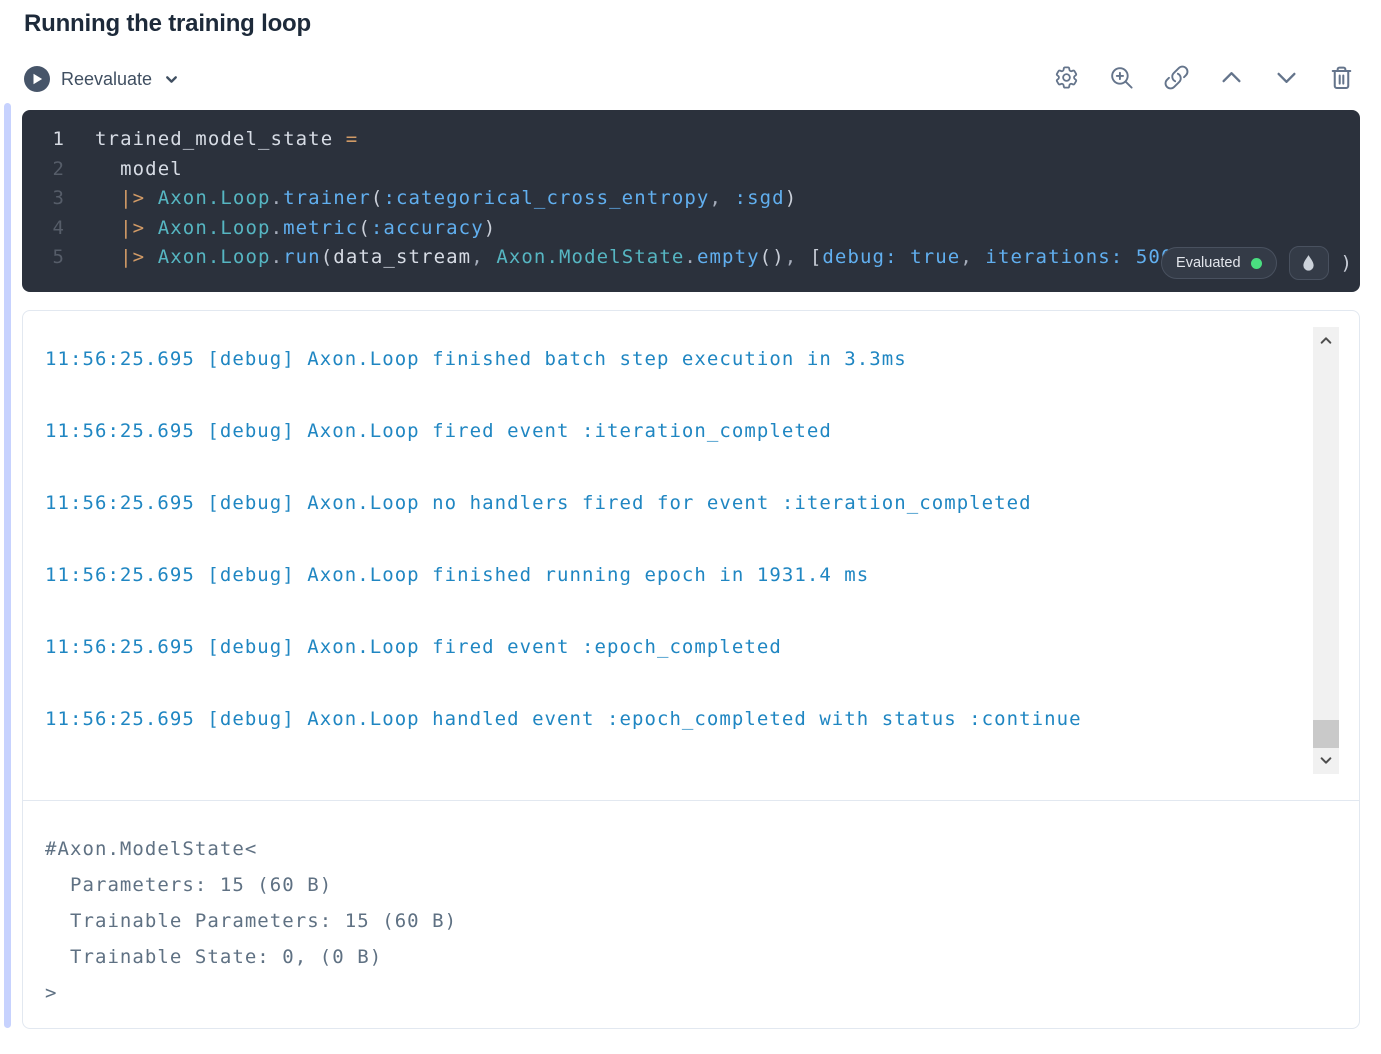 Image resolution: width=1381 pixels, height=1054 pixels. What do you see at coordinates (227, 139) in the screenshot?
I see `code-text: trained_model_state =` at bounding box center [227, 139].